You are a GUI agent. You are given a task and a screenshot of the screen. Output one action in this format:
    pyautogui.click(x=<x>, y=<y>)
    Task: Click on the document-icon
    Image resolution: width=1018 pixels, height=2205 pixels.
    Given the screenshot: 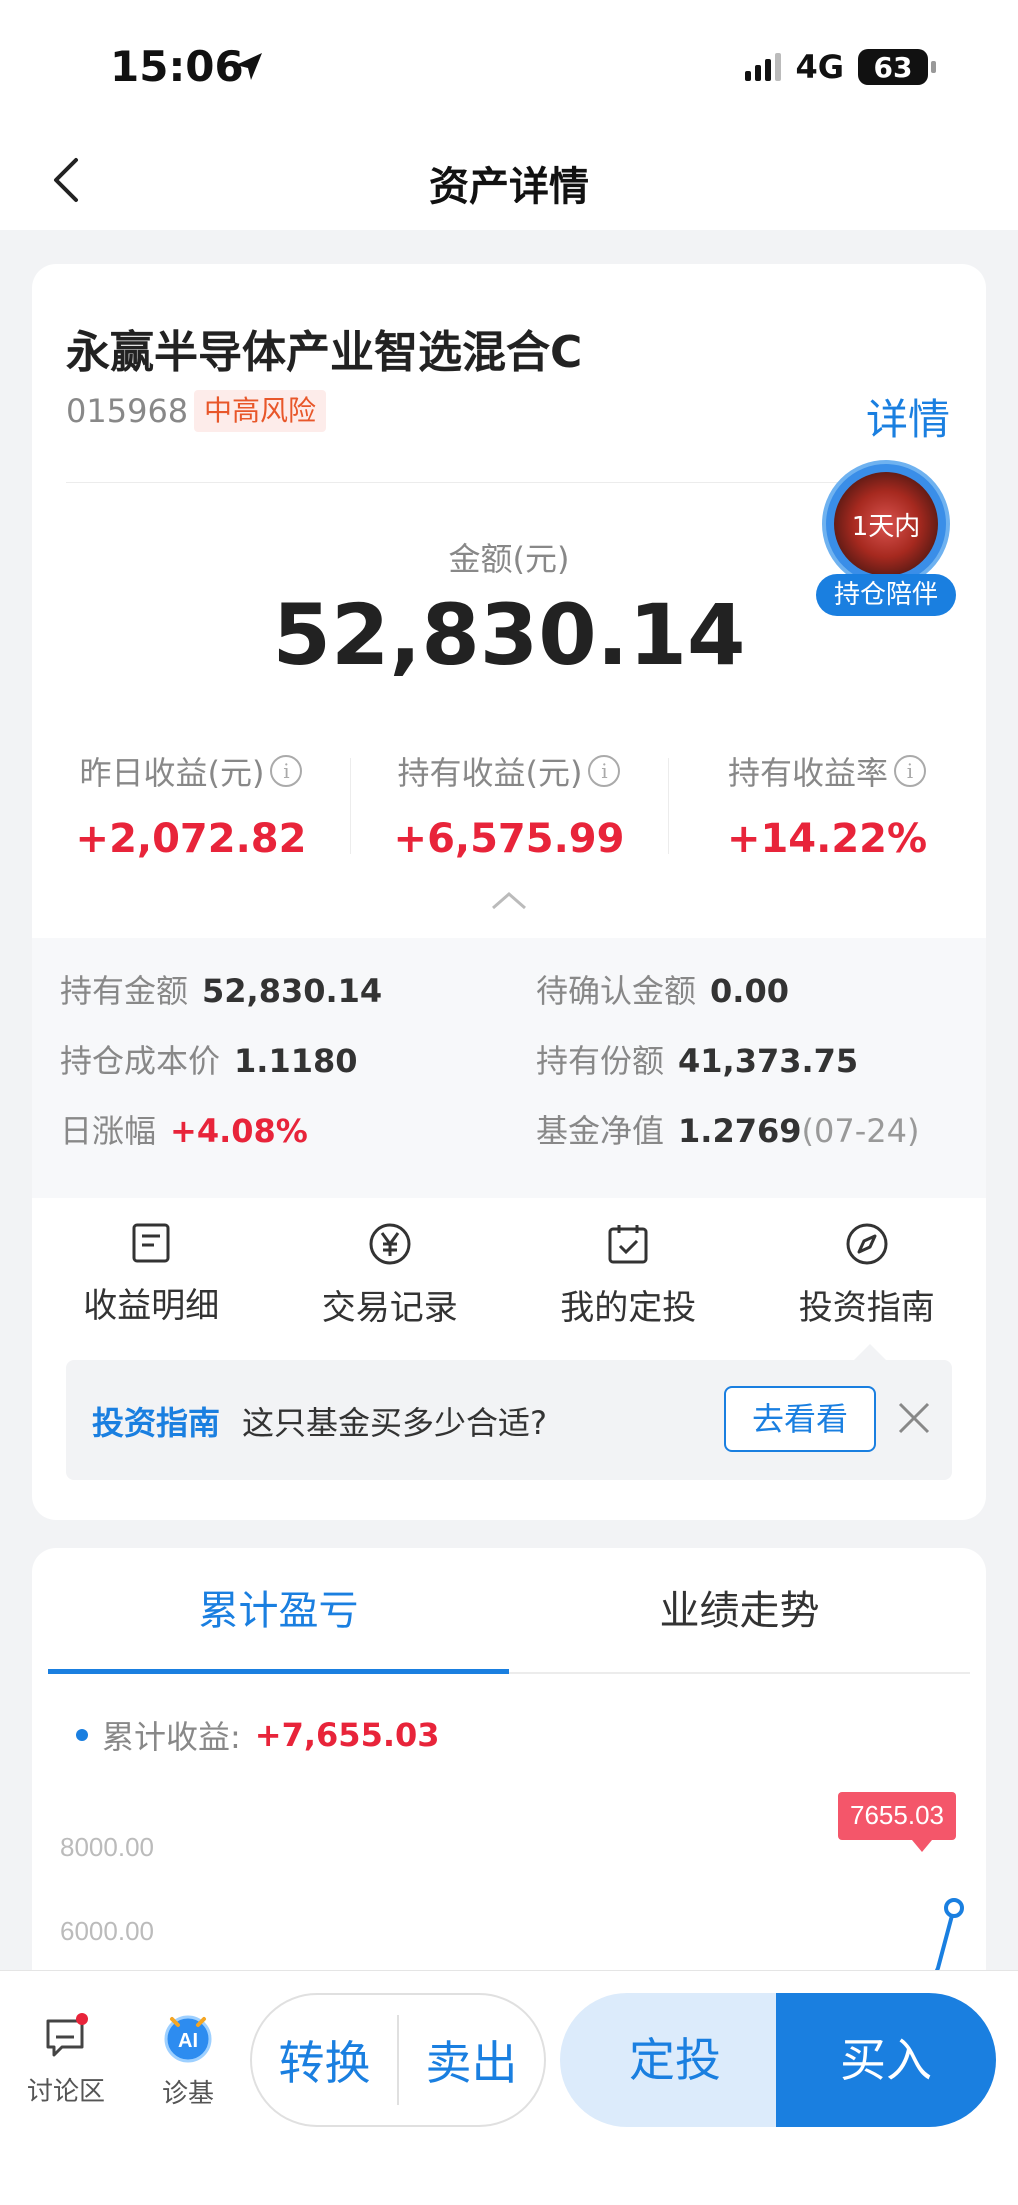 What is the action you would take?
    pyautogui.click(x=151, y=1243)
    